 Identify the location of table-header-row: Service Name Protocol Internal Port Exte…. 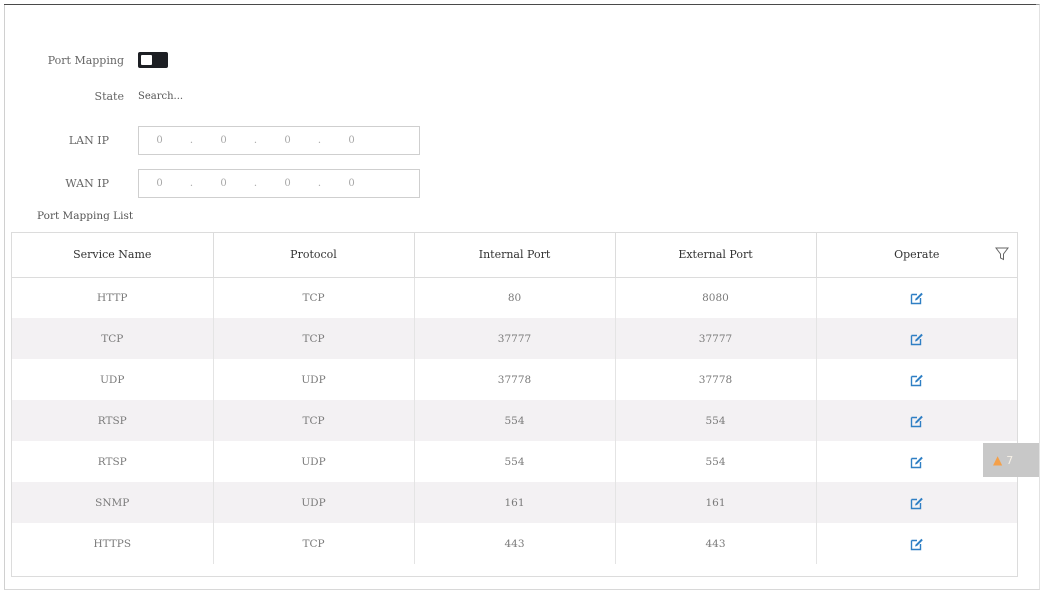
(514, 255).